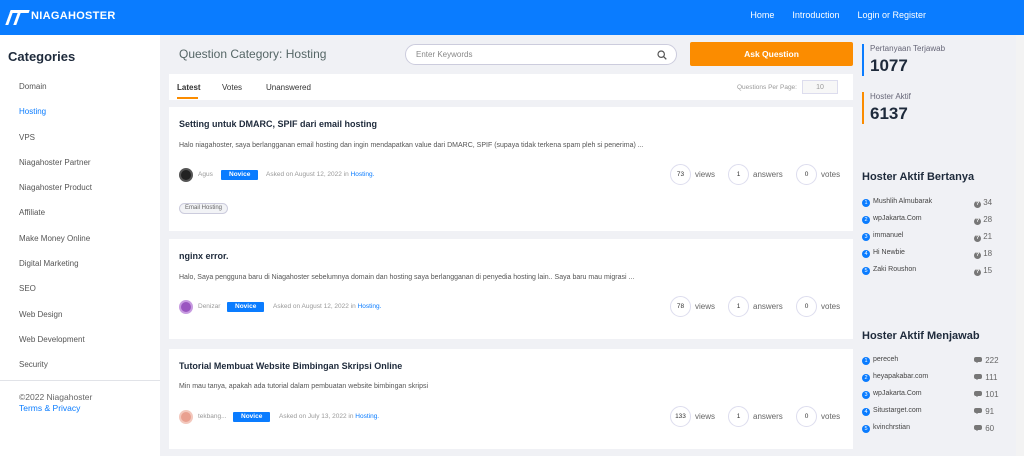 This screenshot has height=456, width=1024. I want to click on page-scrollbar, so click(1020, 245).